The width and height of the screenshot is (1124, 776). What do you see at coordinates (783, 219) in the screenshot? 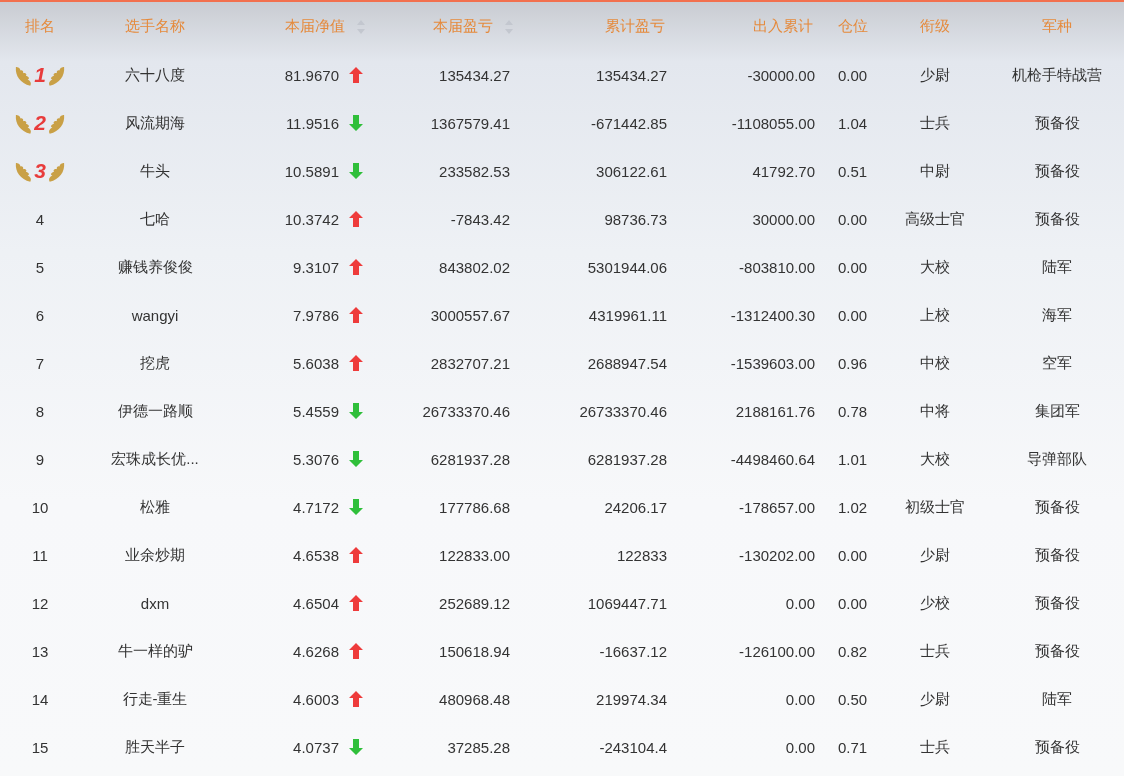
I see `in-out-total: 30000.00` at bounding box center [783, 219].